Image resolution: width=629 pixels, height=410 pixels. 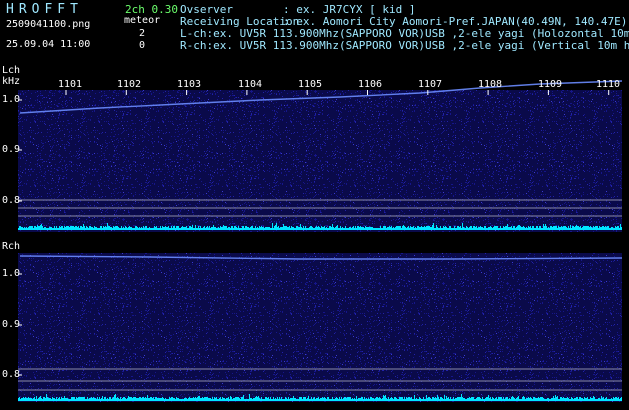 I want to click on app-title: HROFFT, so click(x=44, y=9).